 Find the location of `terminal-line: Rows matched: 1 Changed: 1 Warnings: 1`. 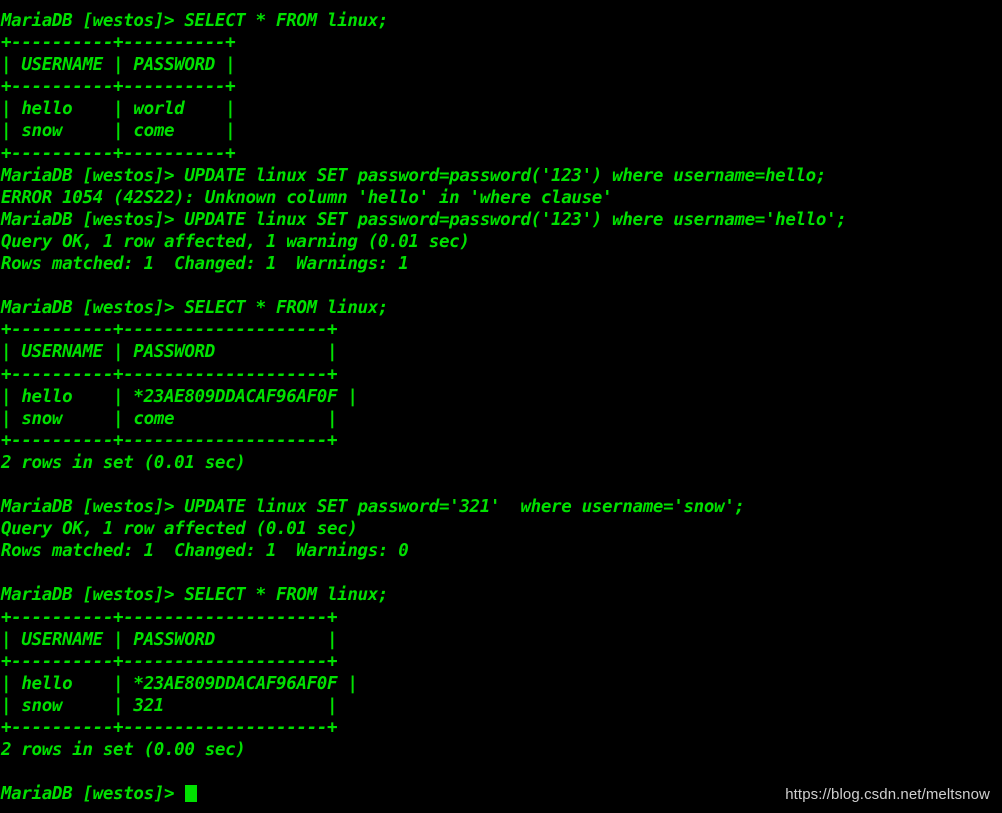

terminal-line: Rows matched: 1 Changed: 1 Warnings: 1 is located at coordinates (205, 264).